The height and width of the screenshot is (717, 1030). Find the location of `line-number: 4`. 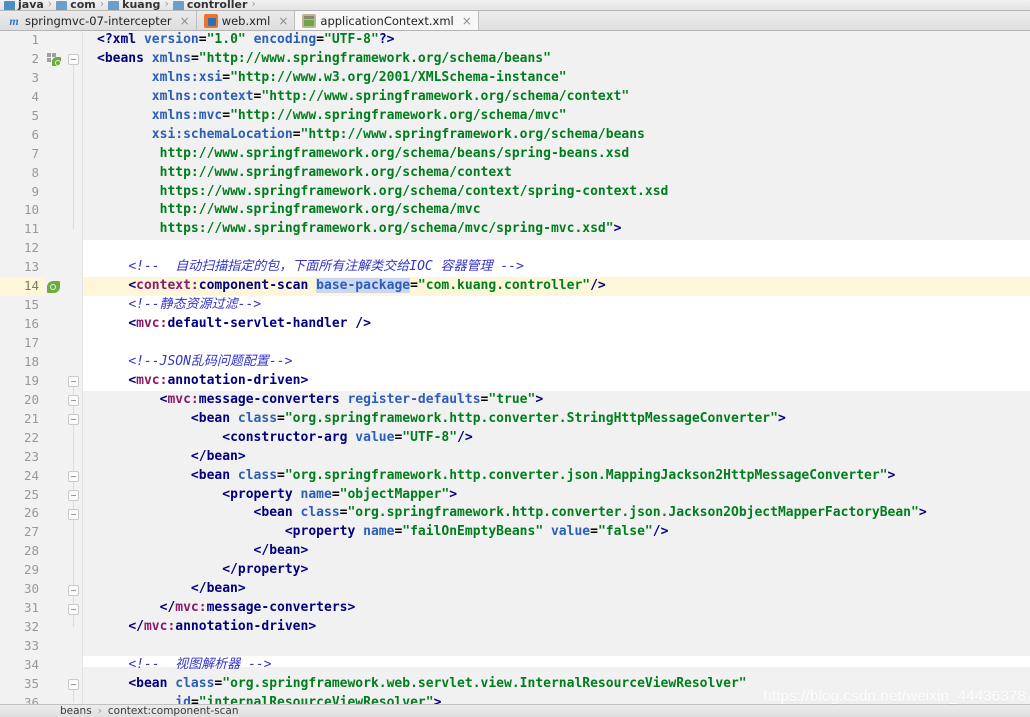

line-number: 4 is located at coordinates (35, 96).